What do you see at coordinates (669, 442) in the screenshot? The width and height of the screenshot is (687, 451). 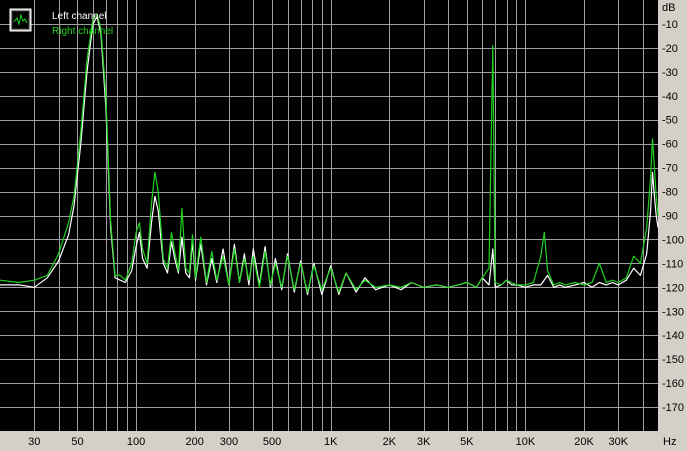 I see `x-axis-unit-label: Hz` at bounding box center [669, 442].